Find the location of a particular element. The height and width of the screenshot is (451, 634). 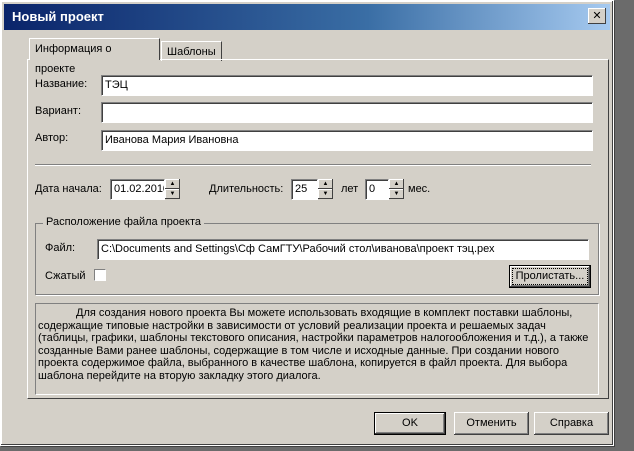

tab-project-info: Информация о проекте is located at coordinates (94, 56).